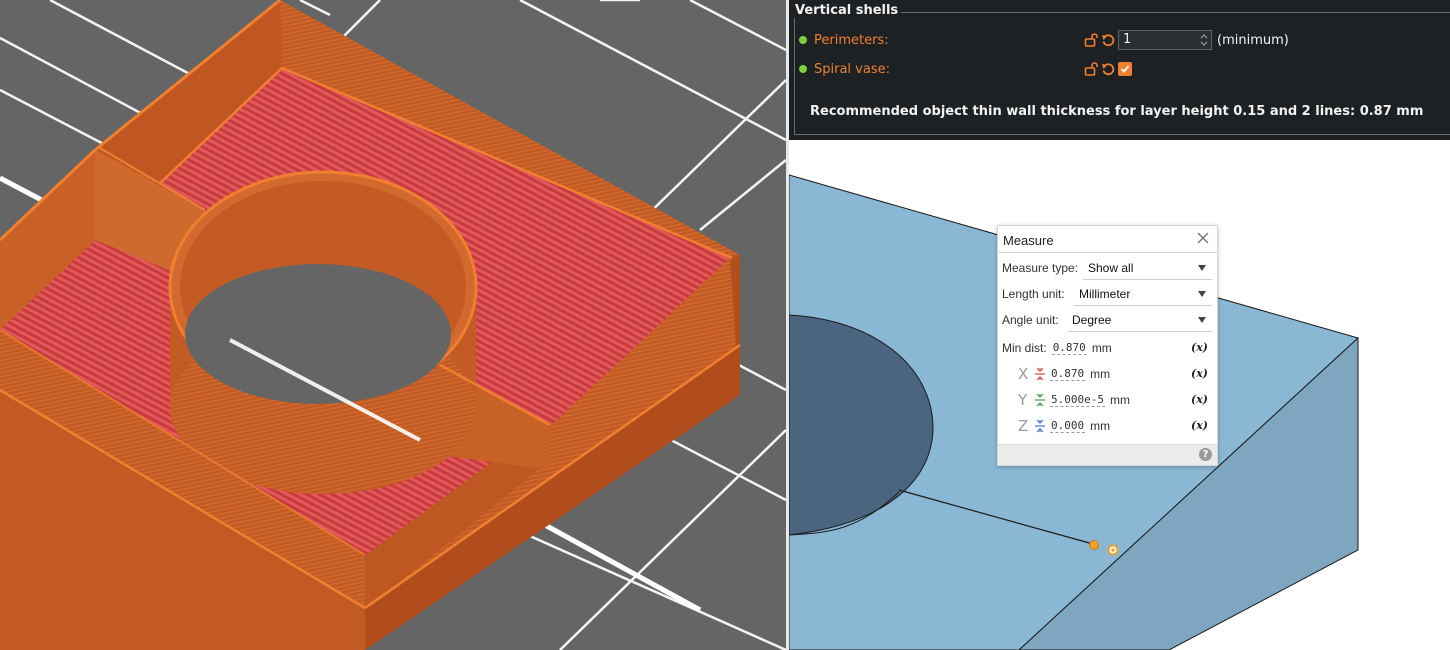 The image size is (1450, 650). I want to click on z-value: 0.000, so click(1068, 426).